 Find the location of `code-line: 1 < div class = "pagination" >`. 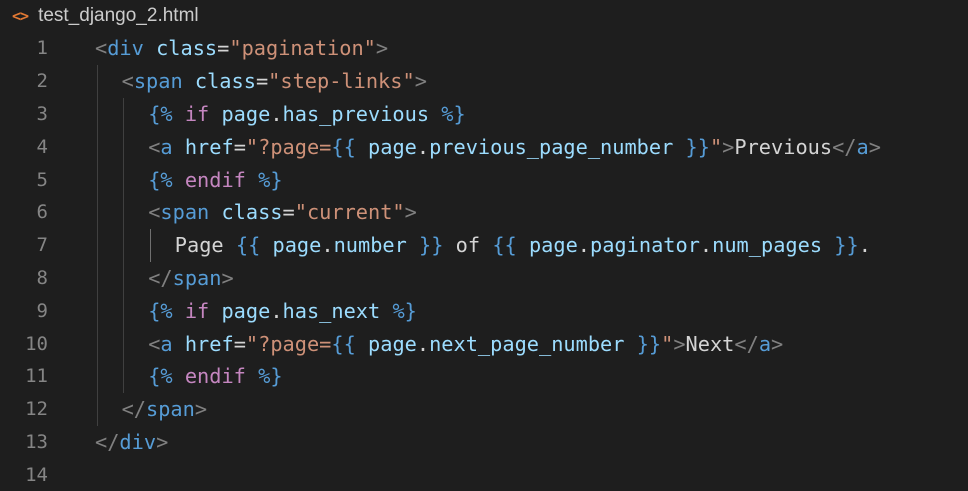

code-line: 1 < div class = "pagination" > is located at coordinates (484, 48).